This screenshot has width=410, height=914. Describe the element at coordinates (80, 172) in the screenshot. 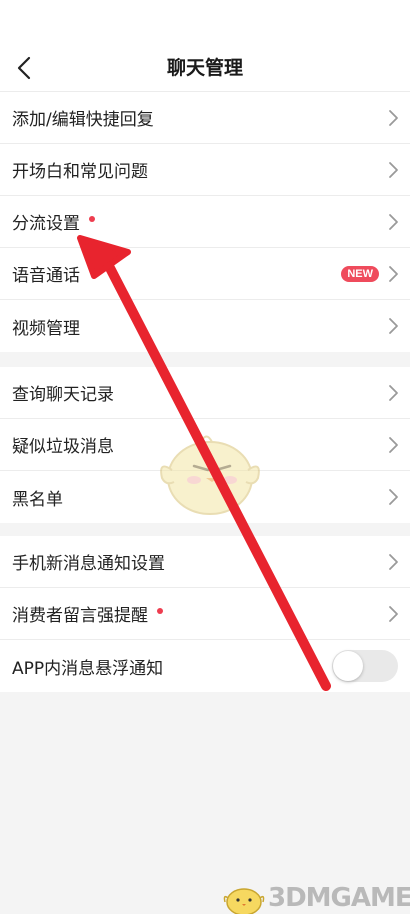

I see `row-label: 开场白和常见问题` at that location.